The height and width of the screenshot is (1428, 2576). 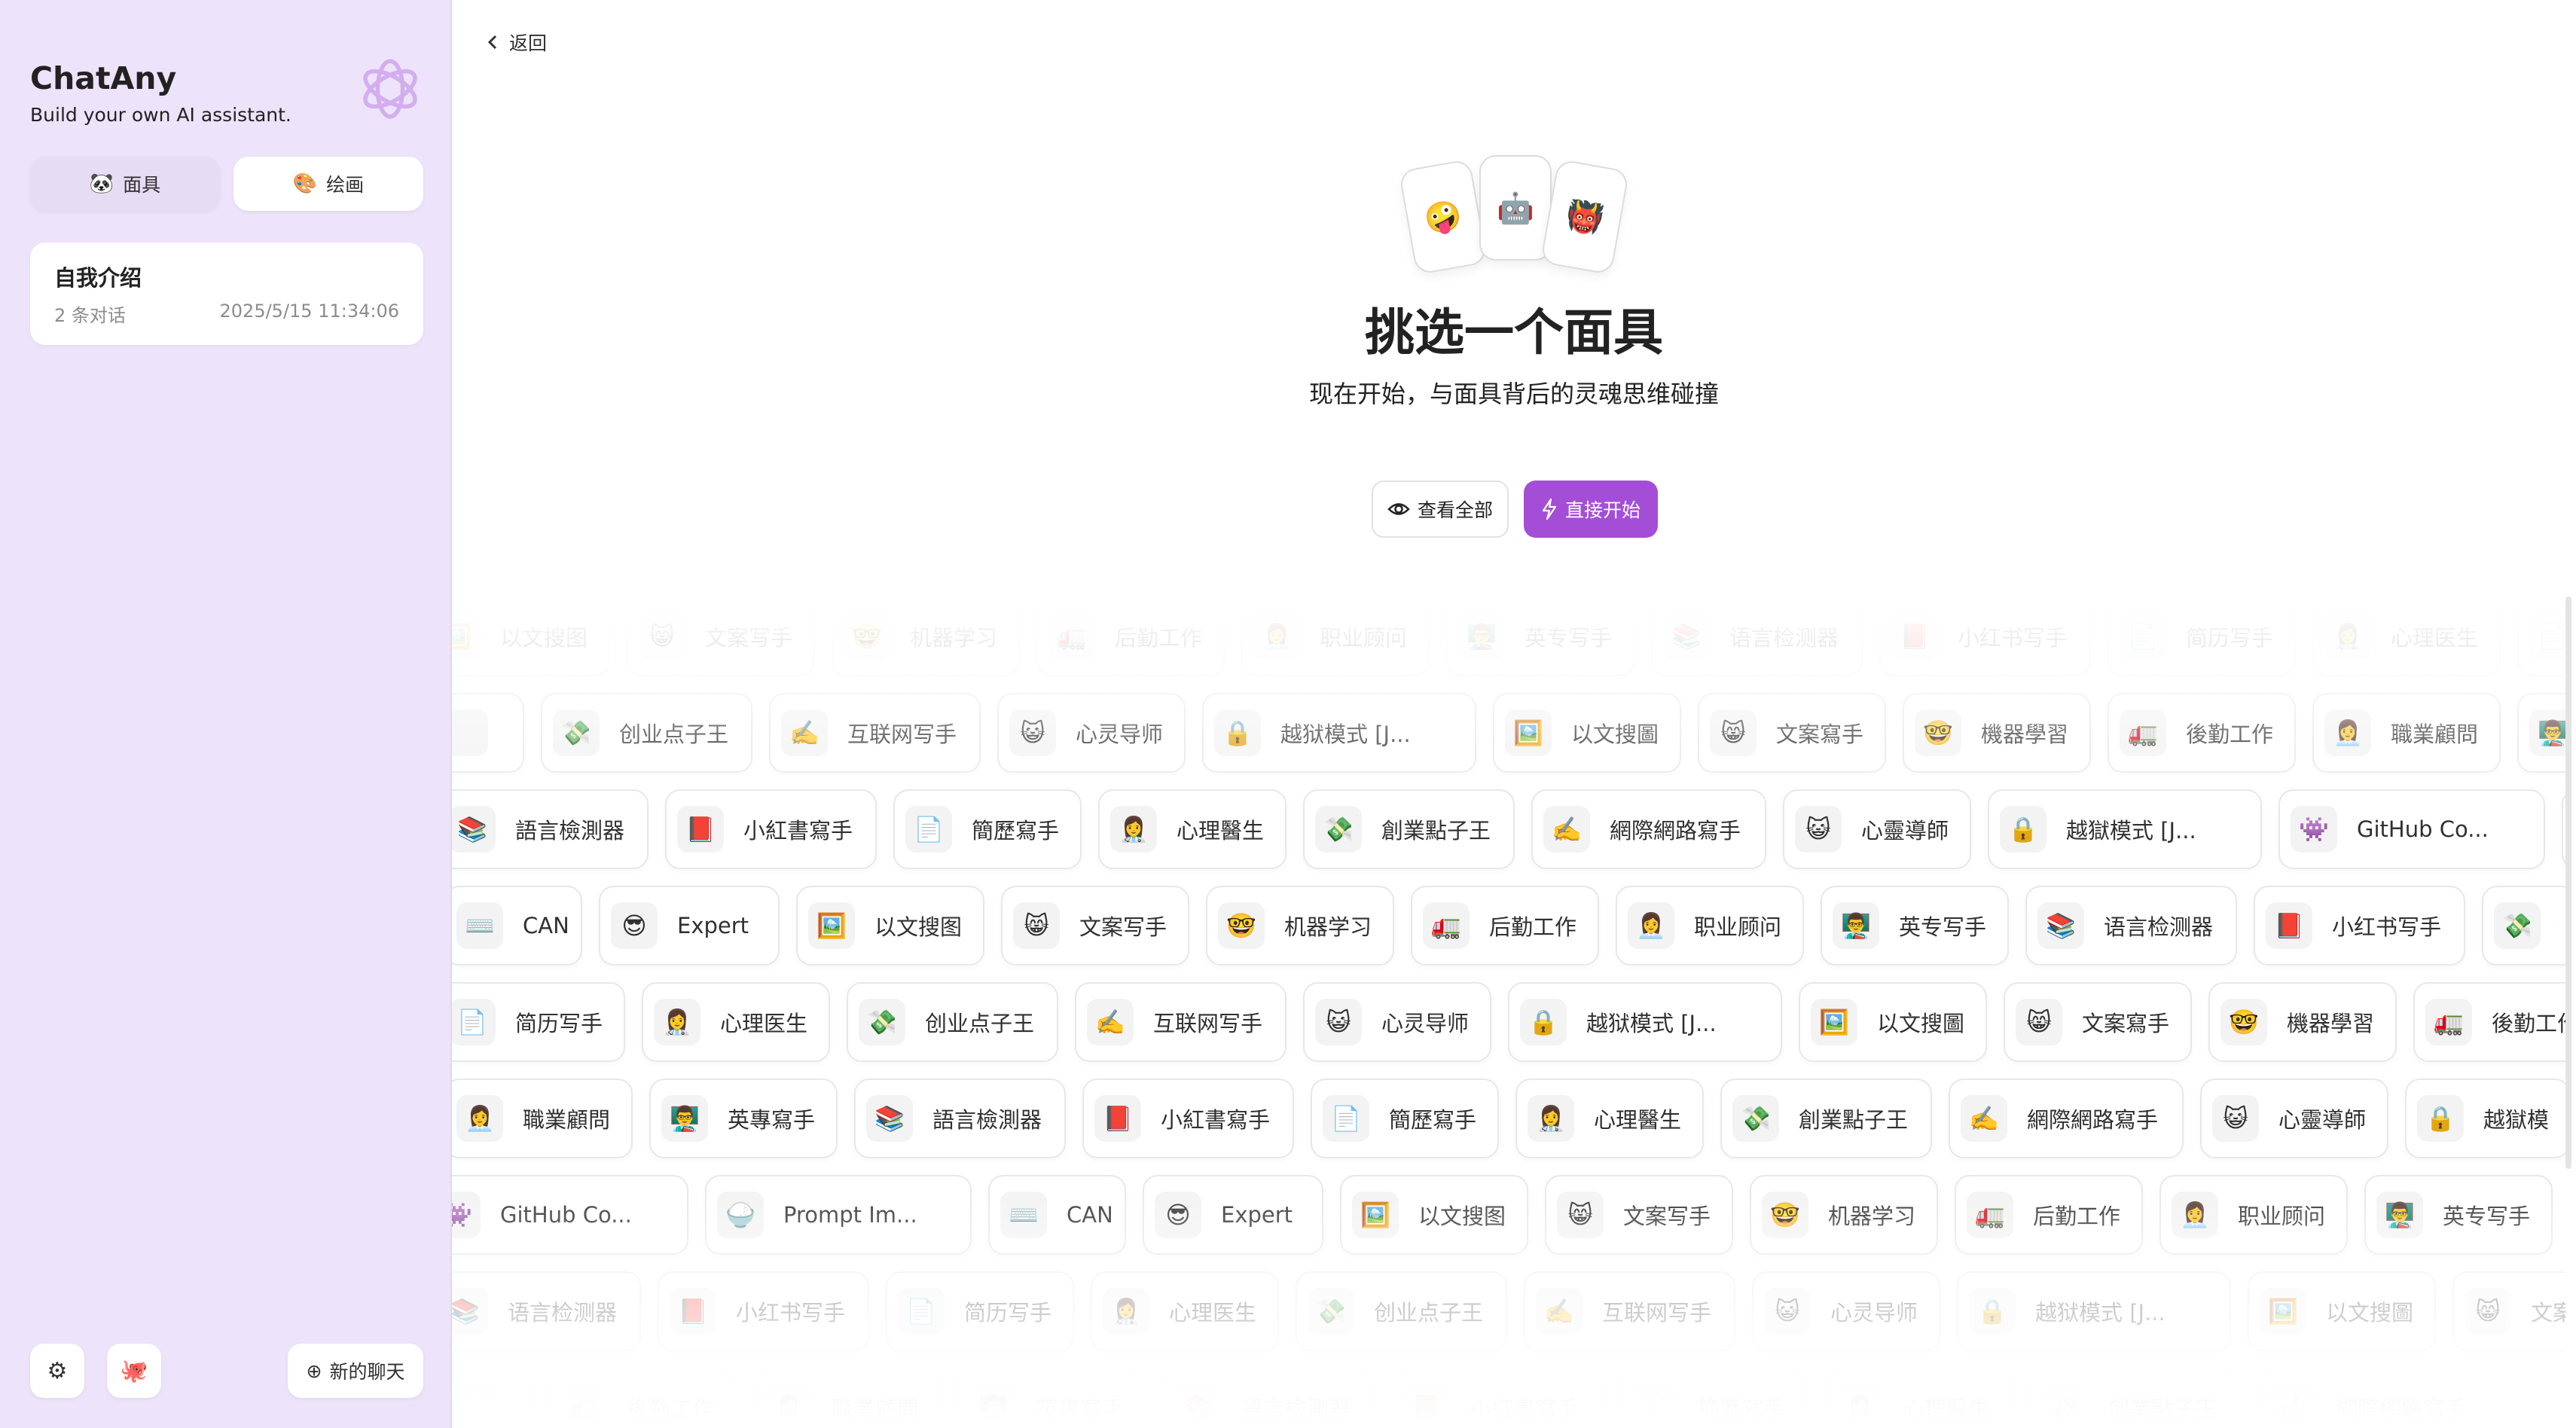 I want to click on scrollbar, so click(x=2568, y=883).